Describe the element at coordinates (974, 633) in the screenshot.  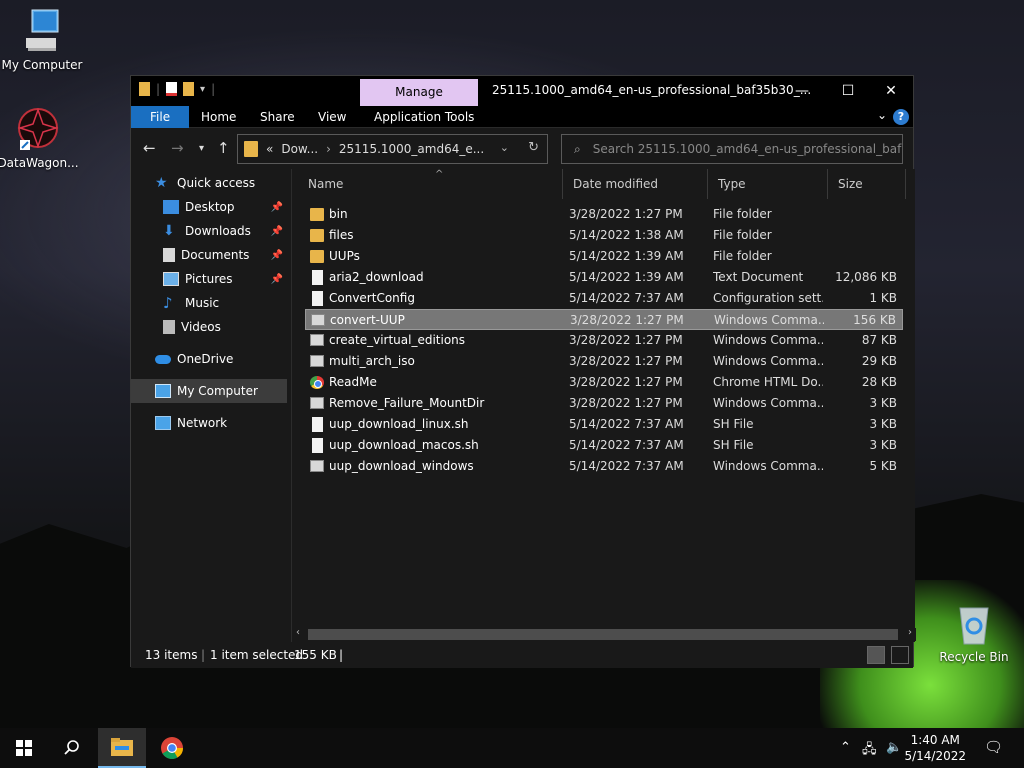
I see `desktop-icon-recycle-bin: Recycle Bin` at that location.